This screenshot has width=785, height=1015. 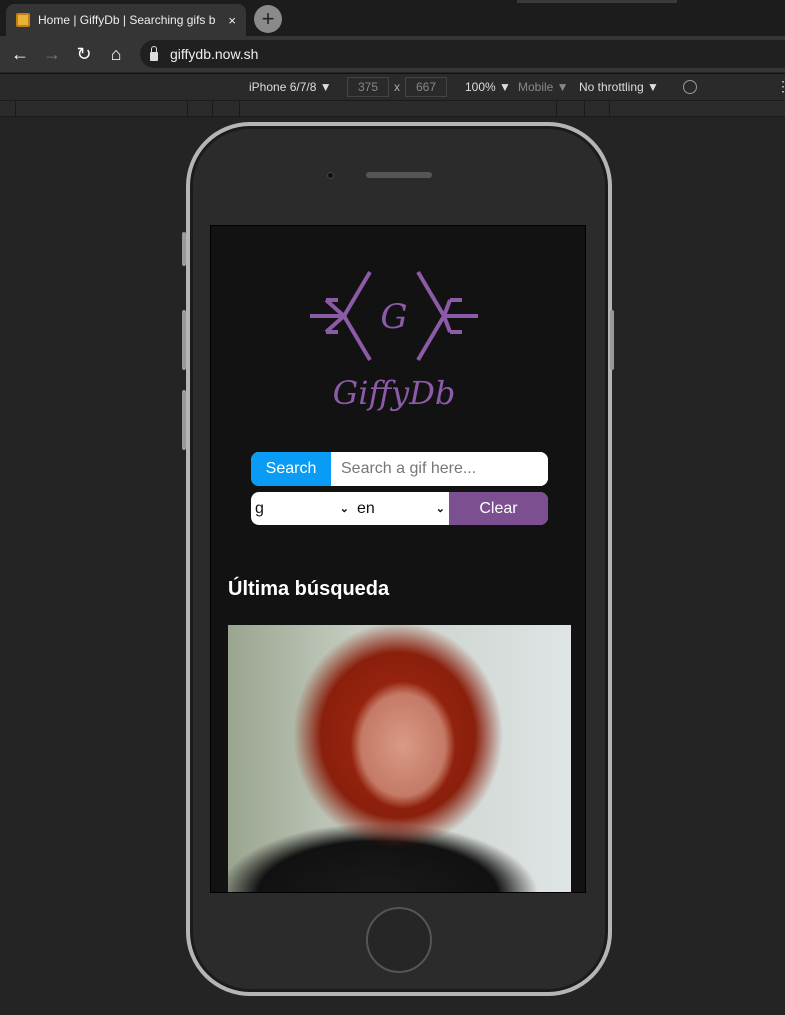 What do you see at coordinates (309, 589) in the screenshot?
I see `section-title: Última búsqueda` at bounding box center [309, 589].